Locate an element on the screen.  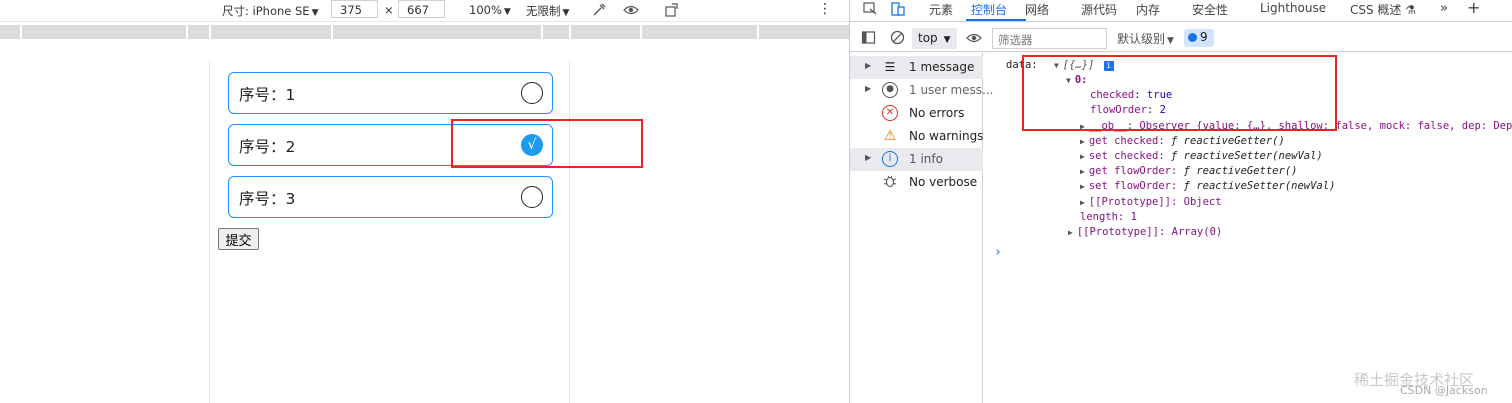
log-levels-select: 默认级别 ▼ is located at coordinates (1145, 38).